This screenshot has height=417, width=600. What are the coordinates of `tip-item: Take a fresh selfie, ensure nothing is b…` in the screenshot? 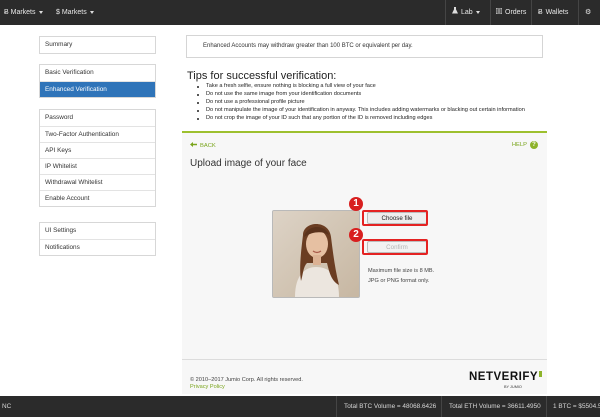 It's located at (361, 87).